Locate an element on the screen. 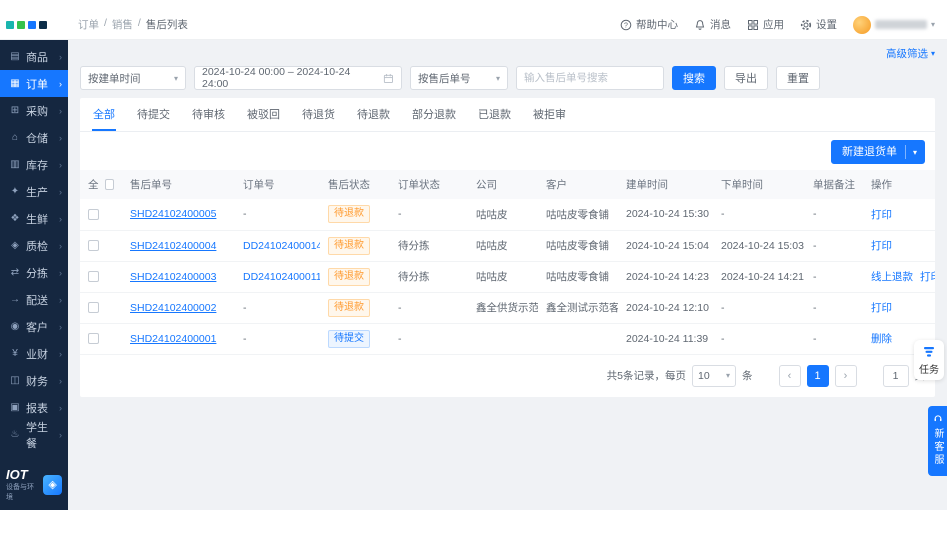  select-all-checkbox is located at coordinates (109, 184).